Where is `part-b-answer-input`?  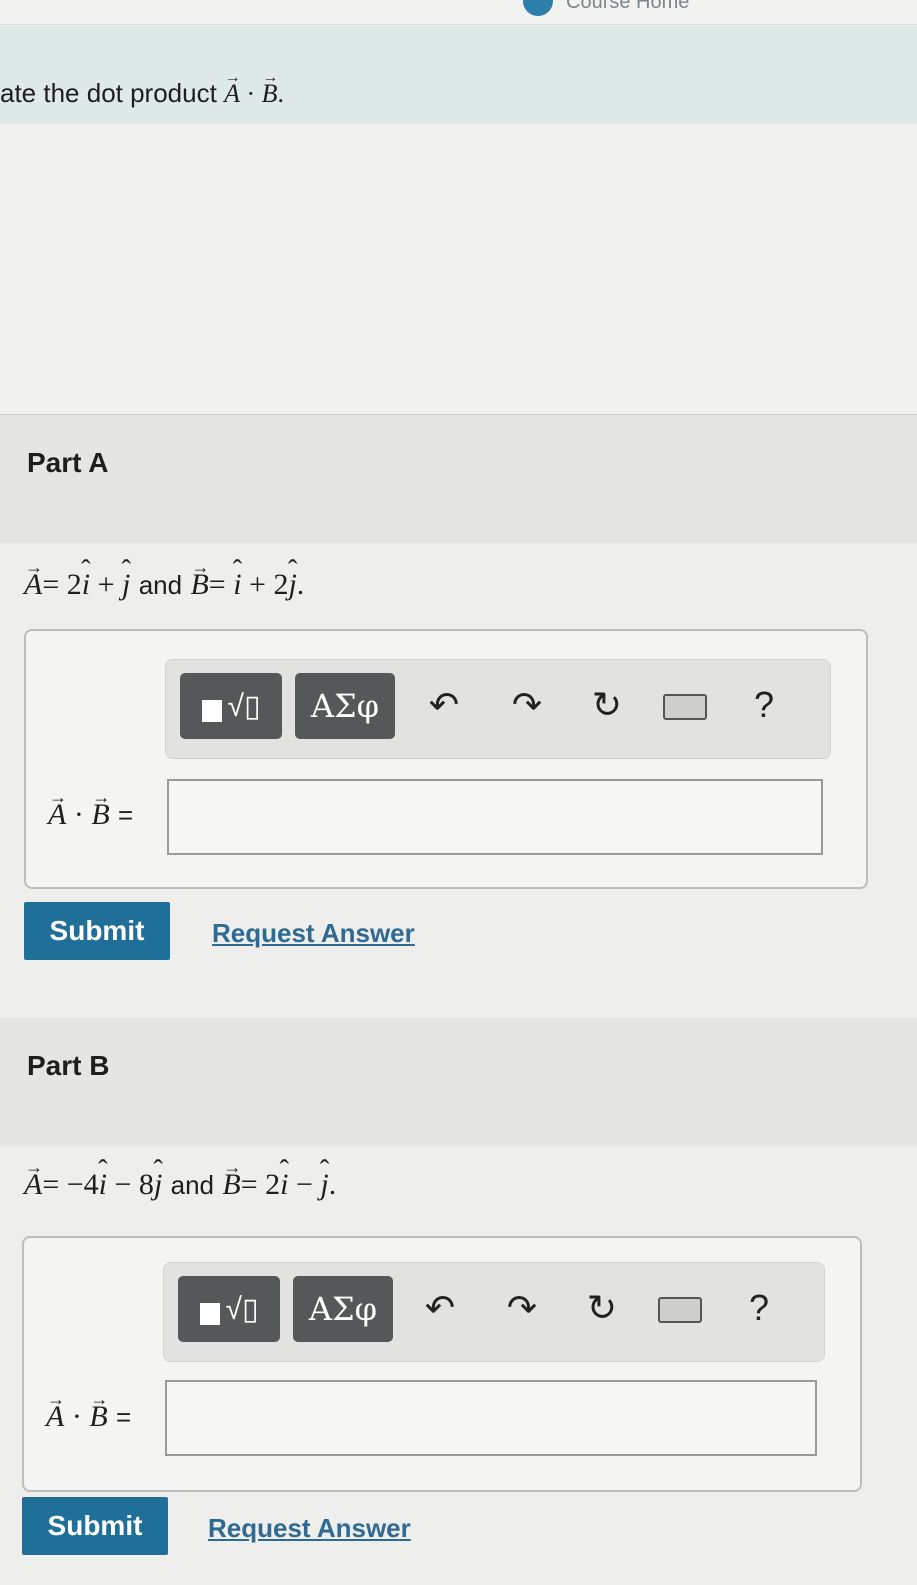 part-b-answer-input is located at coordinates (491, 1418).